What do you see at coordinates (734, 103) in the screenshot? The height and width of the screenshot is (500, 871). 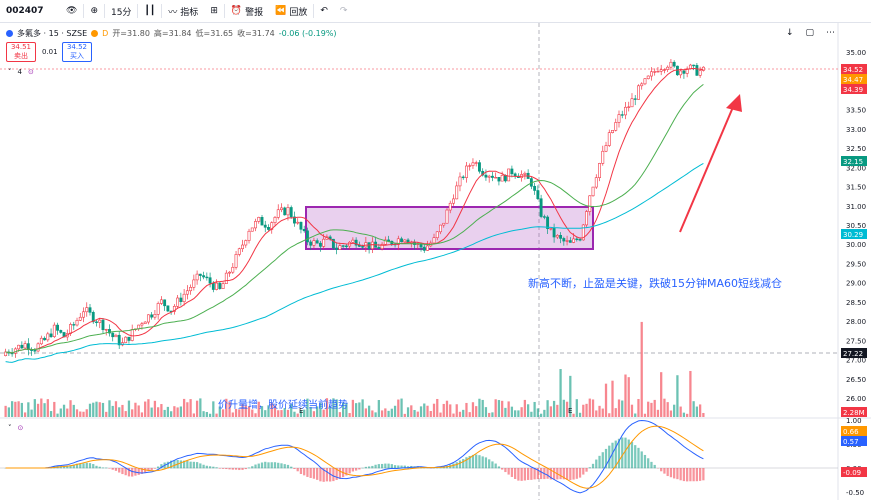 I see `trend-arrow-head` at bounding box center [734, 103].